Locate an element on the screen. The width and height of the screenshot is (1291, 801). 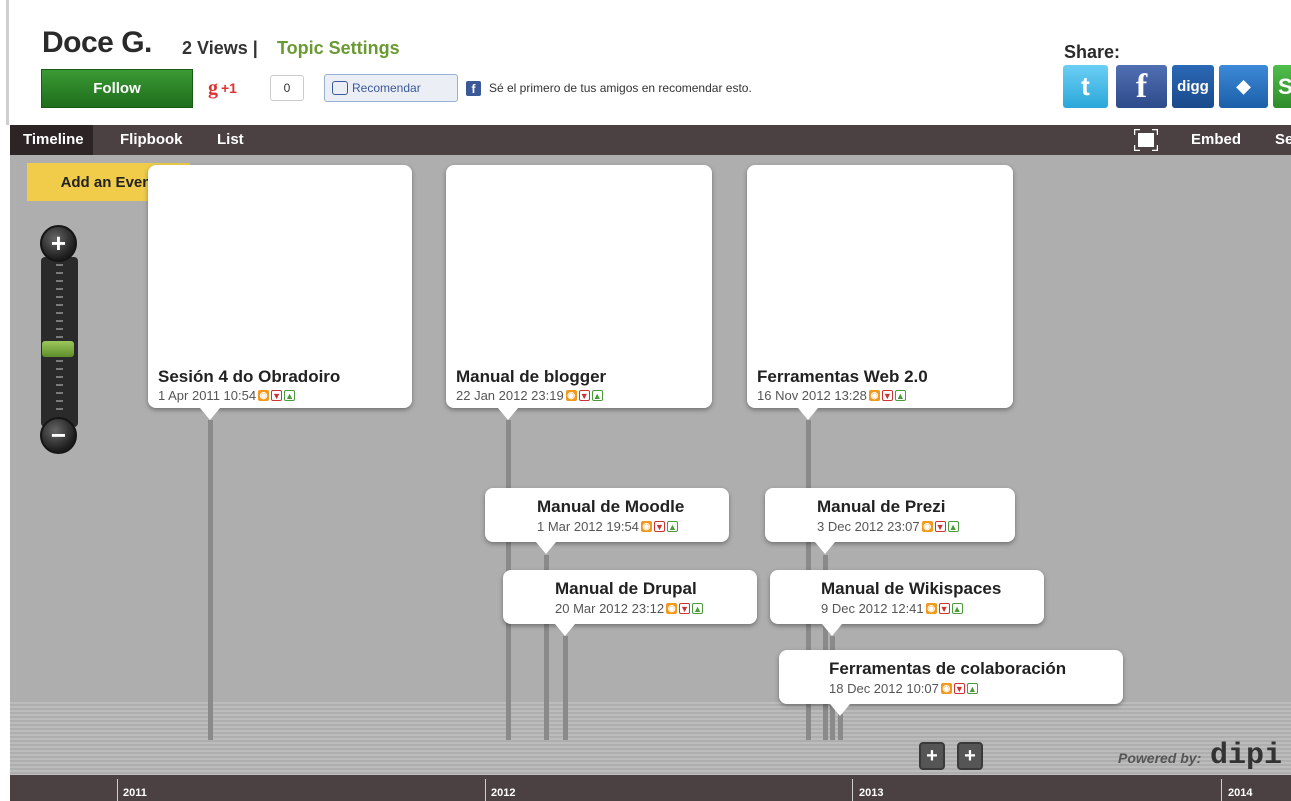
event-title: Manual de Wikispaces is located at coordinates (911, 588).